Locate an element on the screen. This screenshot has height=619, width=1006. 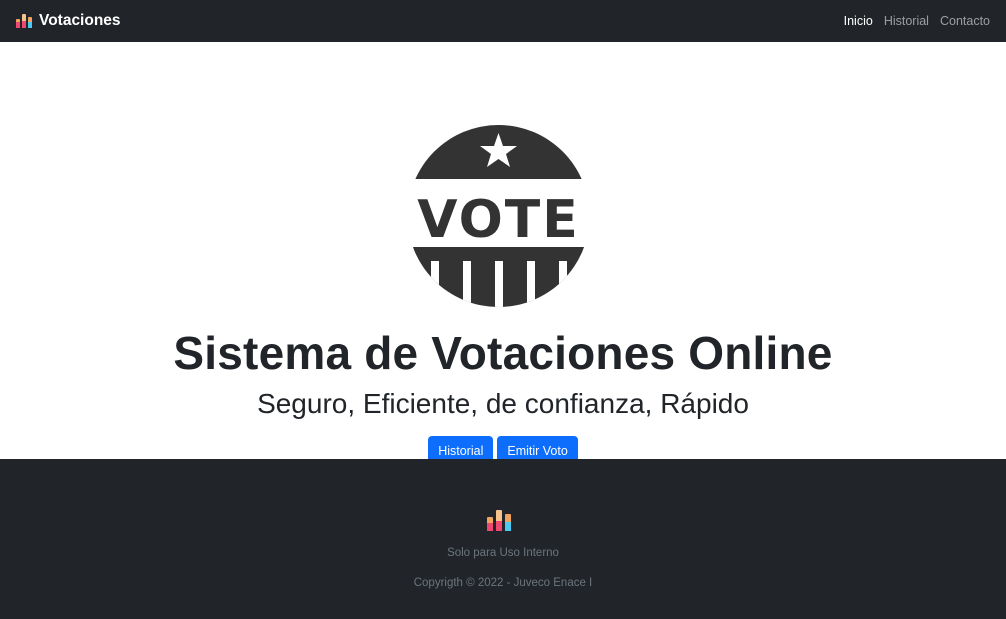
nav-links: Inicio Historial Contacto is located at coordinates (917, 21).